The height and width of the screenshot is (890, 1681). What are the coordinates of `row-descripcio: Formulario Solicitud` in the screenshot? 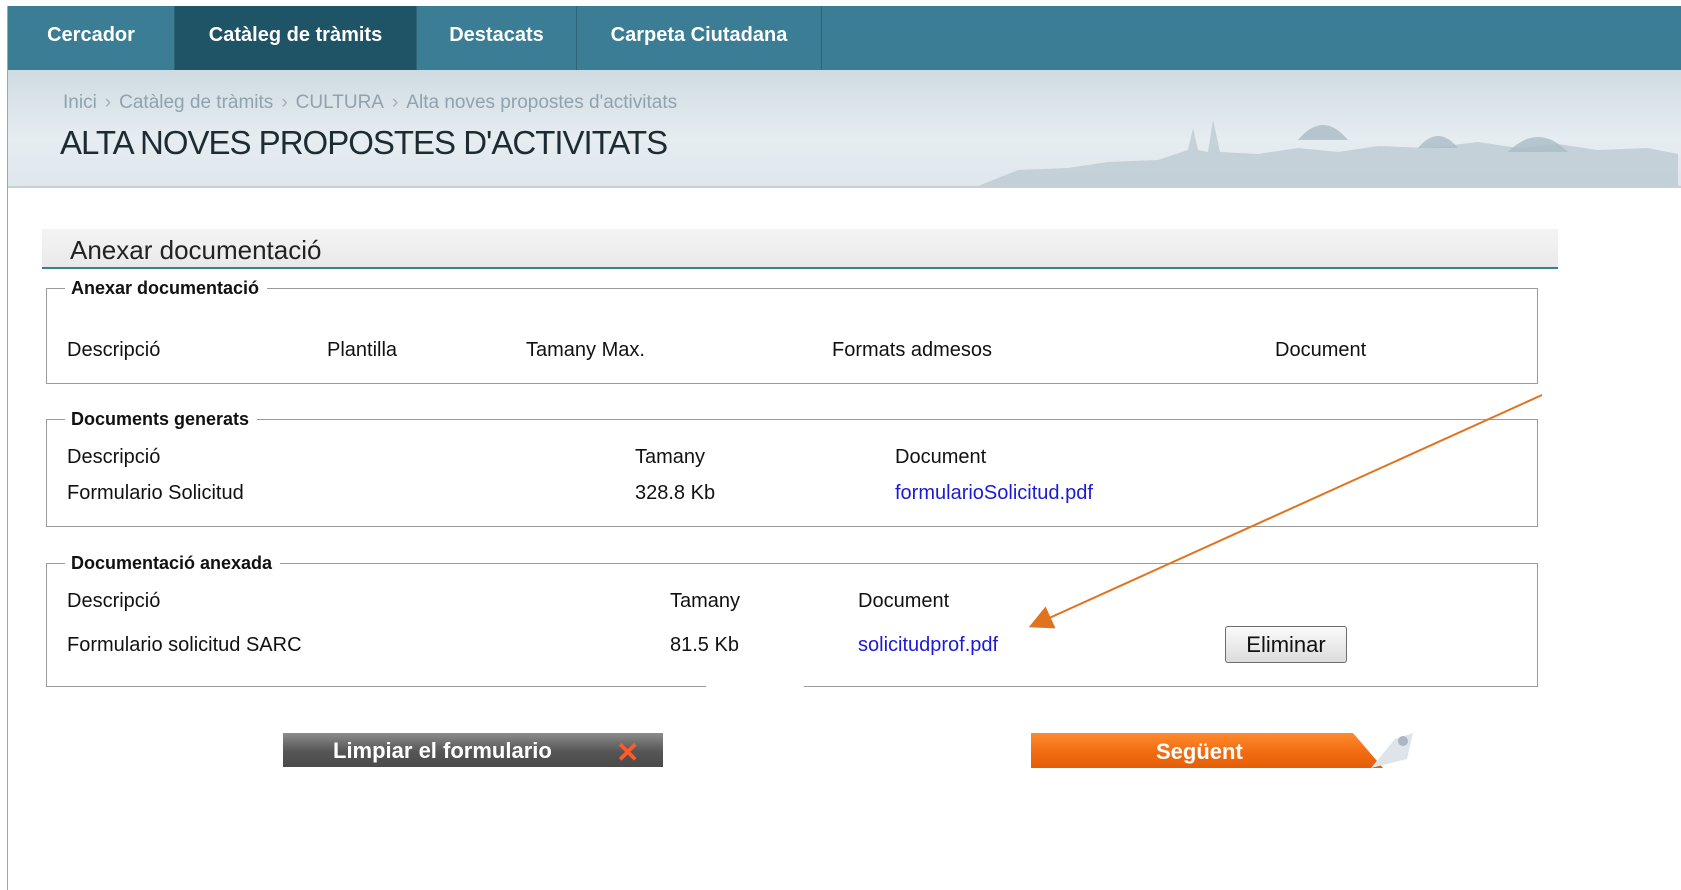 It's located at (155, 493).